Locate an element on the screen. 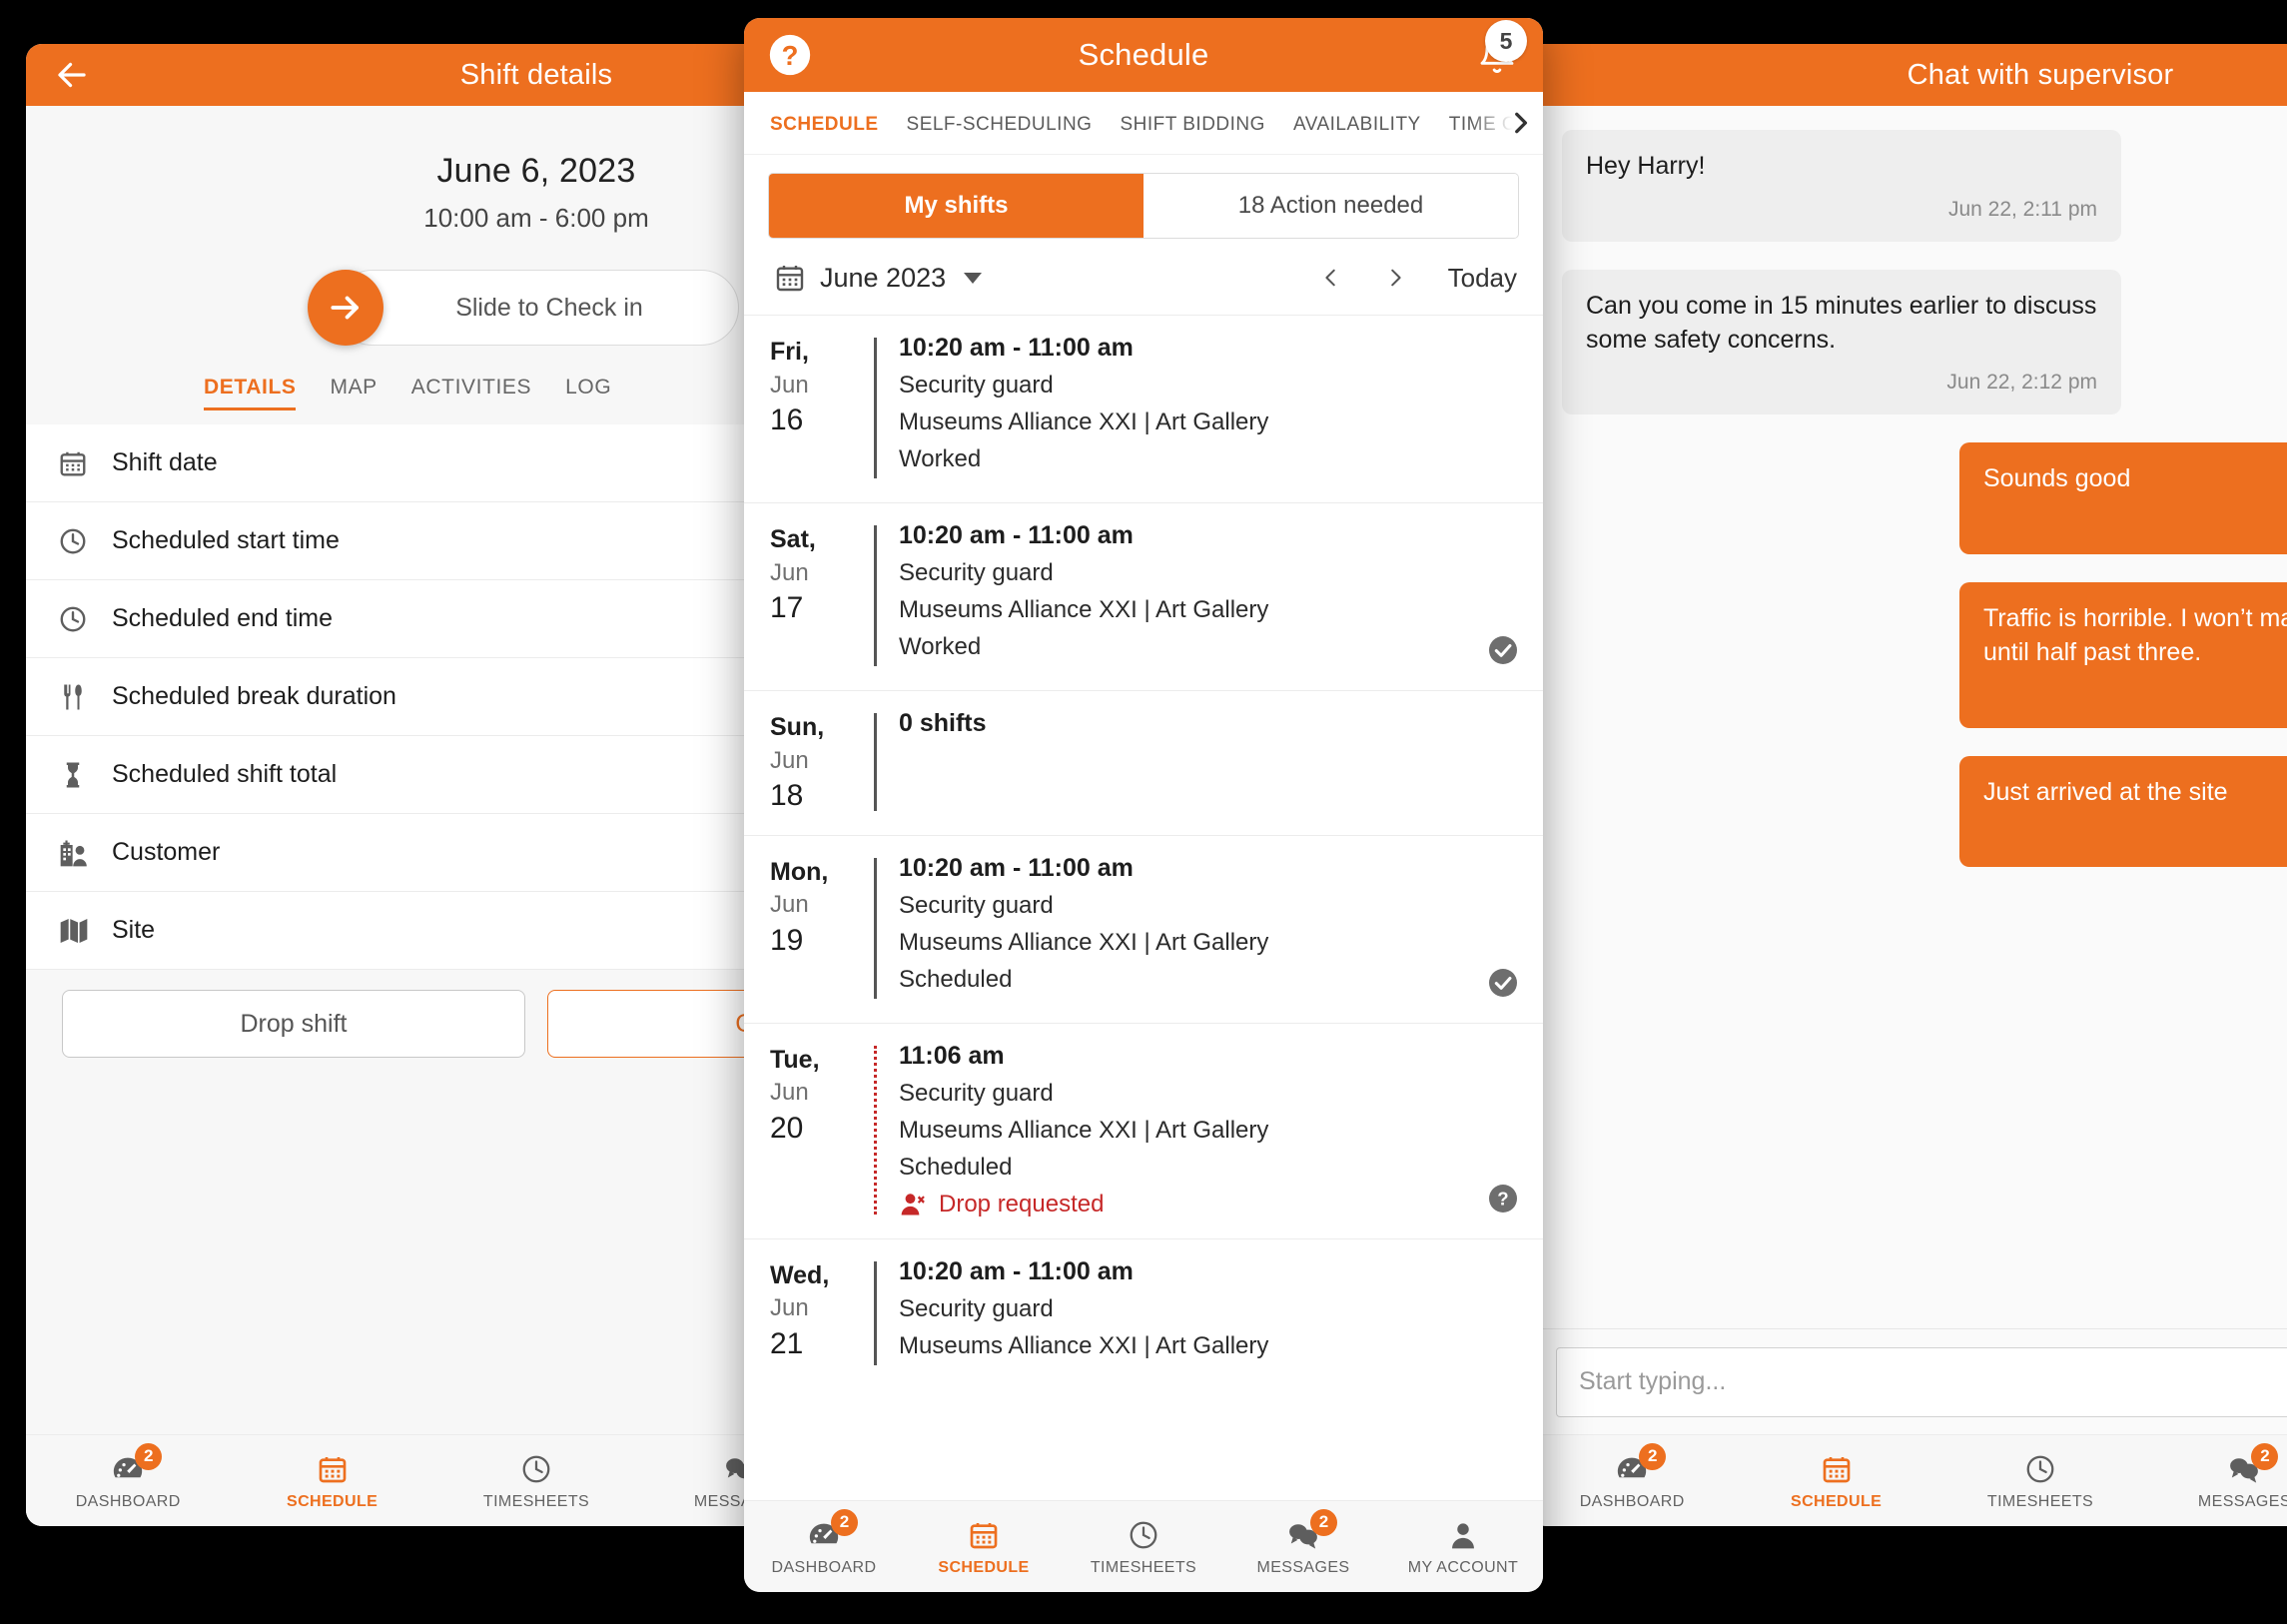 The width and height of the screenshot is (2287, 1624). prev-month-button is located at coordinates (1331, 278).